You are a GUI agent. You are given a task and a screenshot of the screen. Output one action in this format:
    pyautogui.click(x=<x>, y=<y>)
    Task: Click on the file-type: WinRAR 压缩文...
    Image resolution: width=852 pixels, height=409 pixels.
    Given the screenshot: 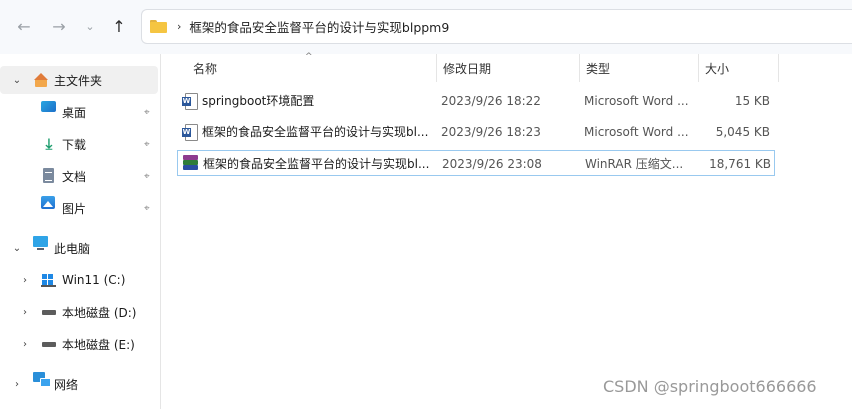 What is the action you would take?
    pyautogui.click(x=634, y=164)
    